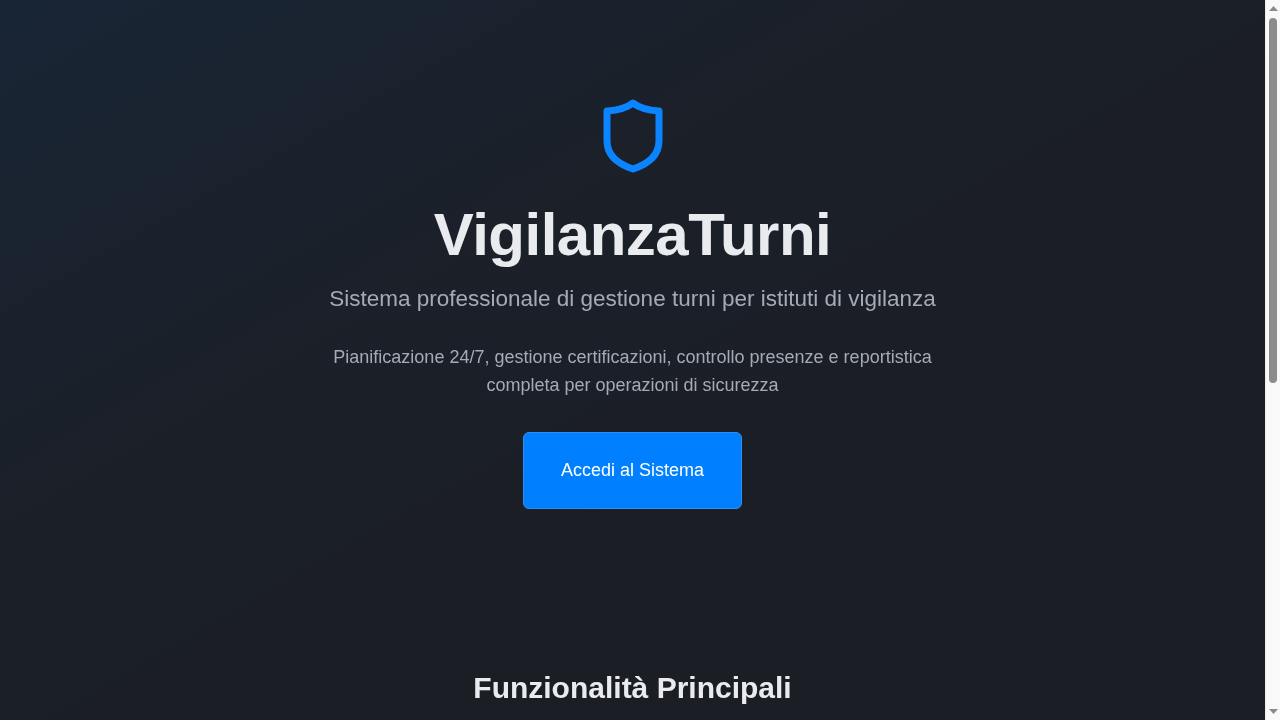 This screenshot has height=720, width=1280. I want to click on scroll-down-icon, so click(1273, 711).